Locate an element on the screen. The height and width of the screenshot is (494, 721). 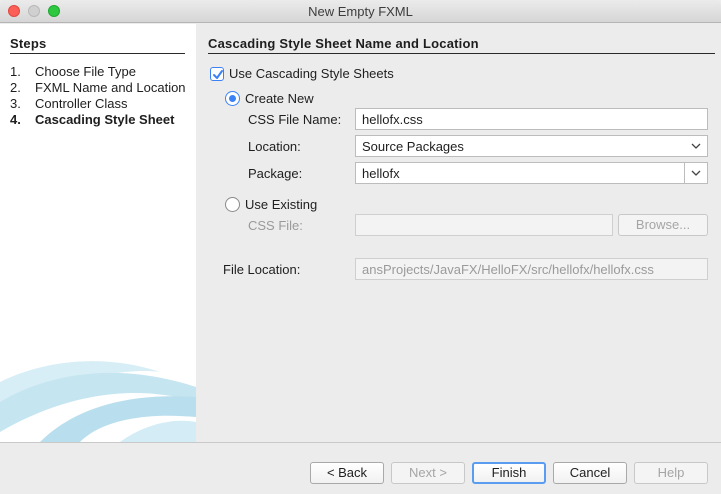
location-label: Location: is located at coordinates (274, 146).